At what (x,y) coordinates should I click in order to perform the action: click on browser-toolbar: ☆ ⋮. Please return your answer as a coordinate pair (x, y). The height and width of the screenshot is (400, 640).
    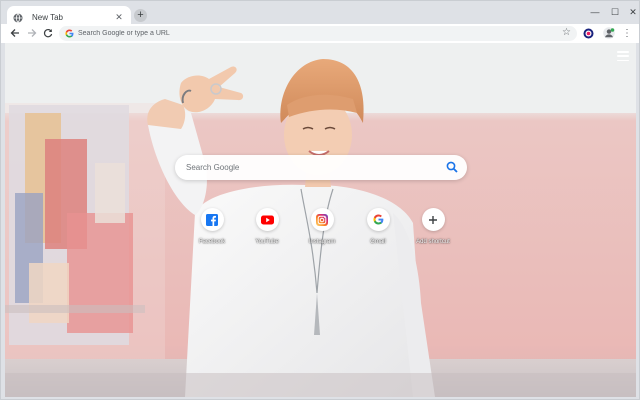
    Looking at the image, I should click on (320, 33).